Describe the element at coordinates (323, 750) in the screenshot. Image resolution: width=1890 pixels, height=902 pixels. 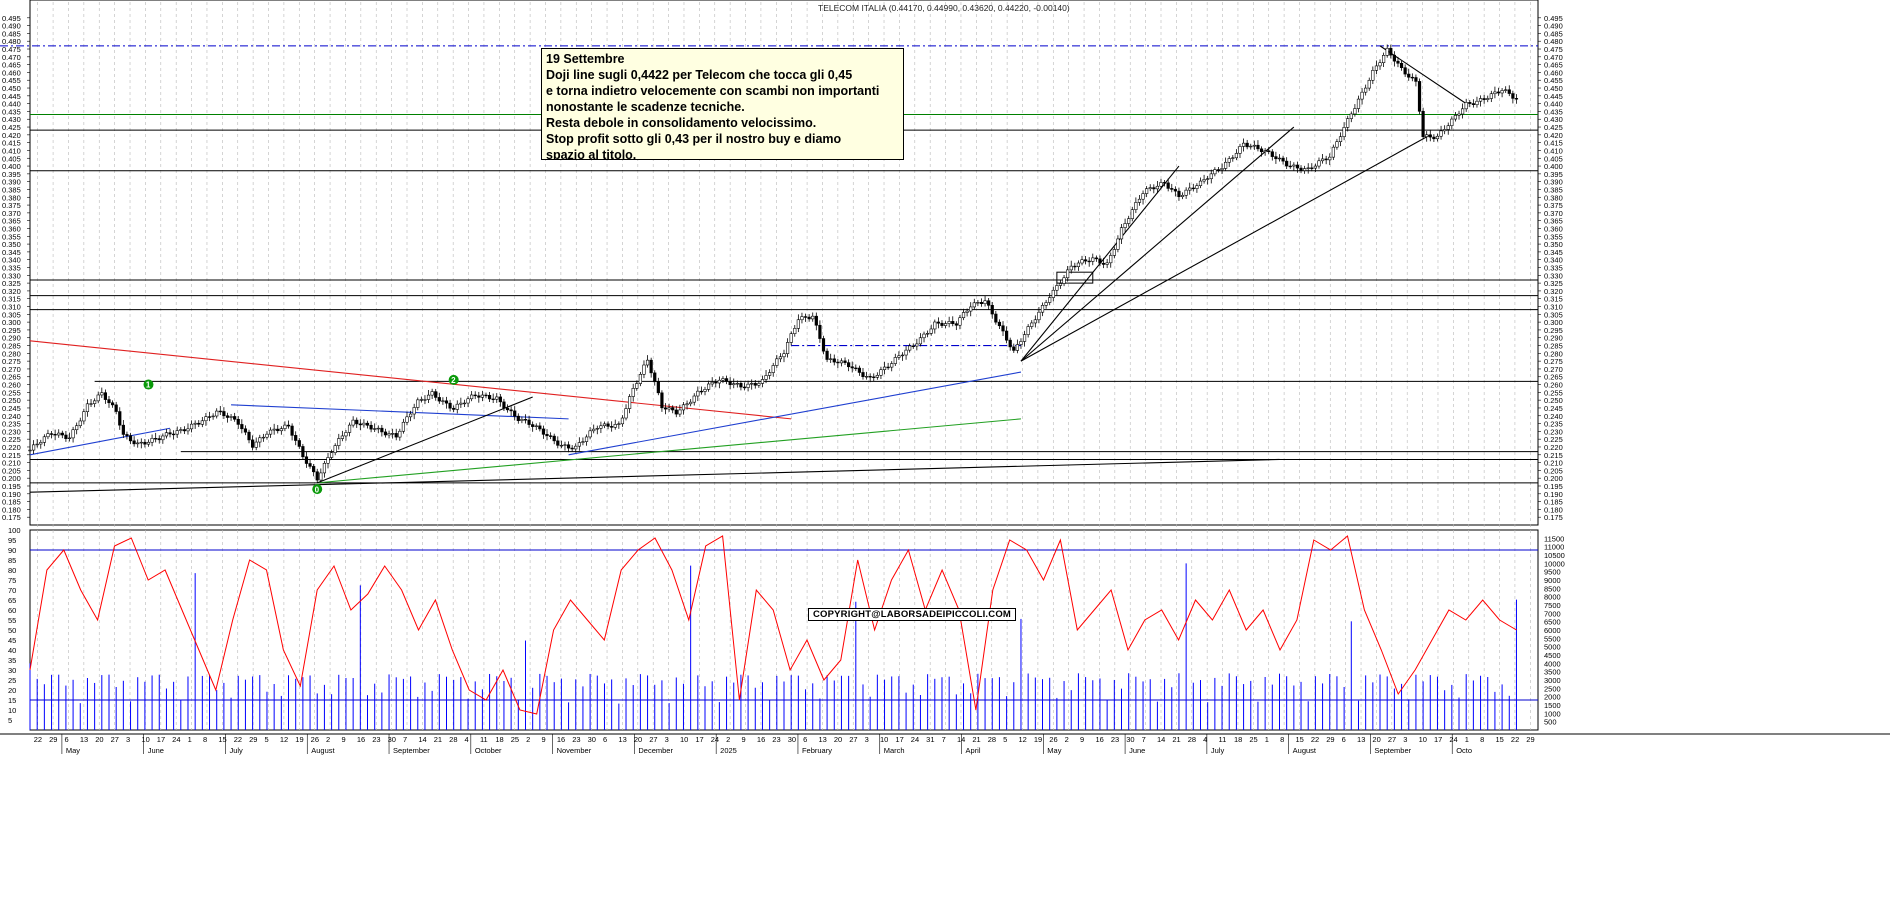
I see `x-month-label: August` at that location.